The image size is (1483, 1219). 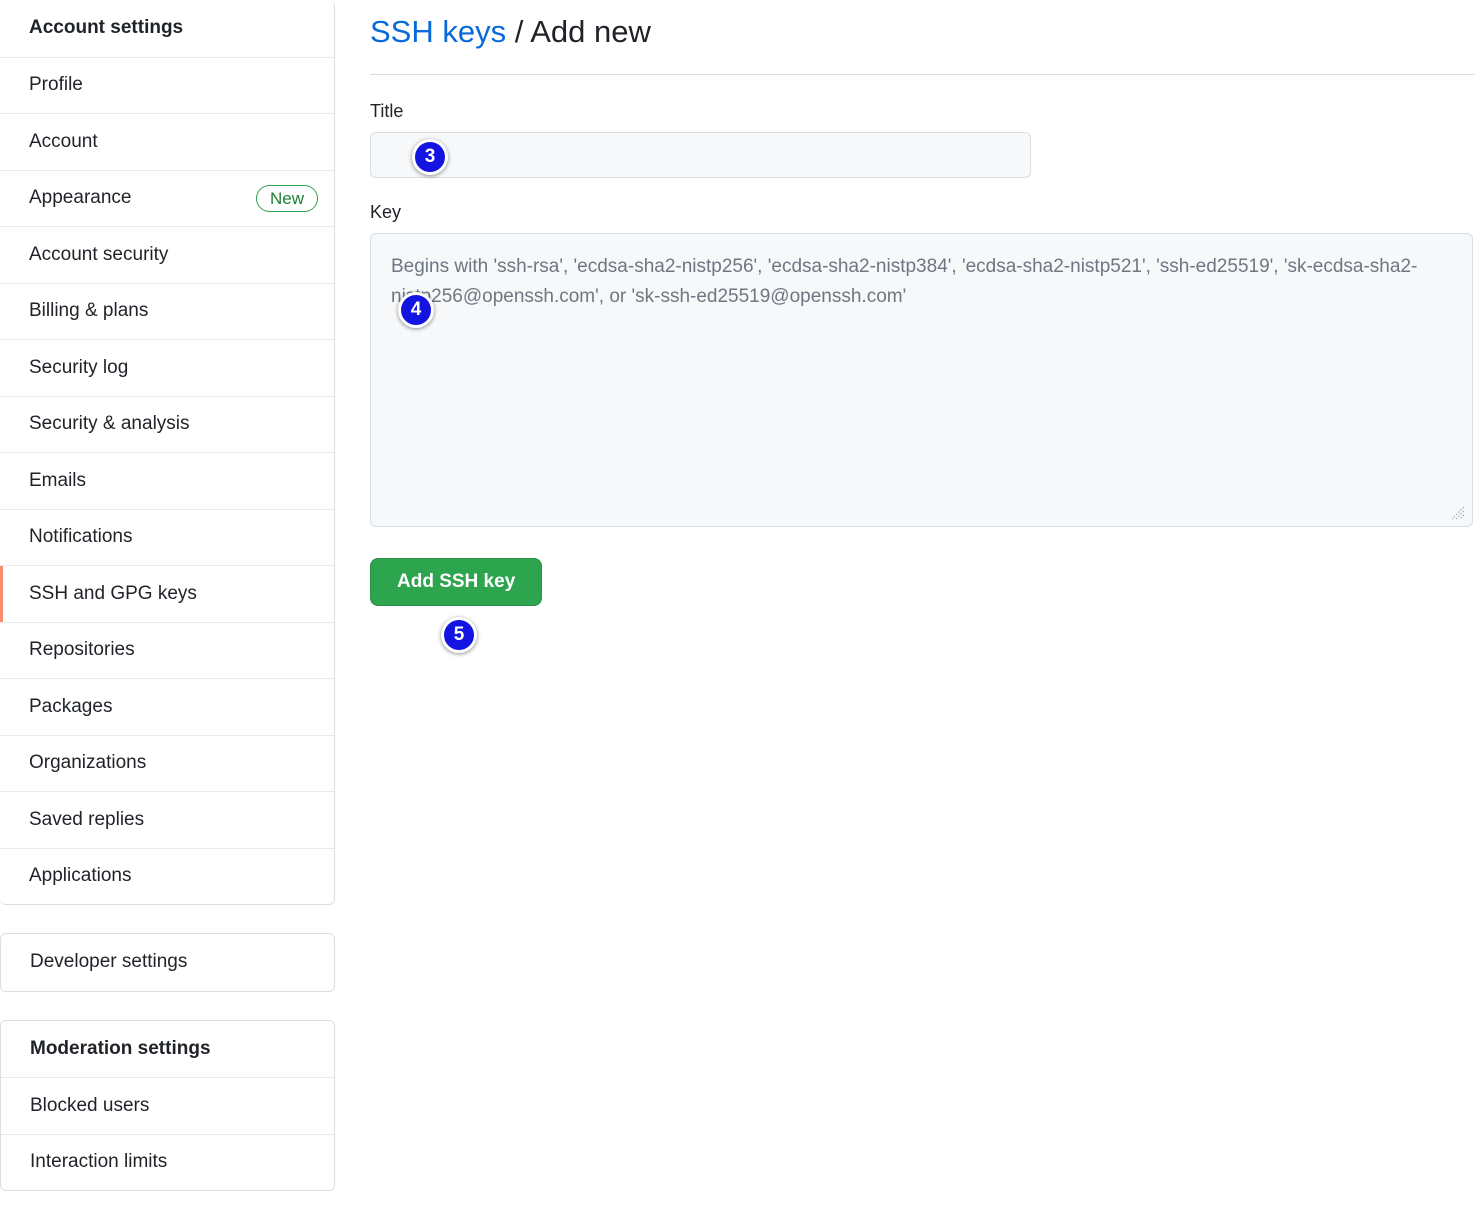 I want to click on nav-group-developer-settings: Developer settings, so click(x=167, y=962).